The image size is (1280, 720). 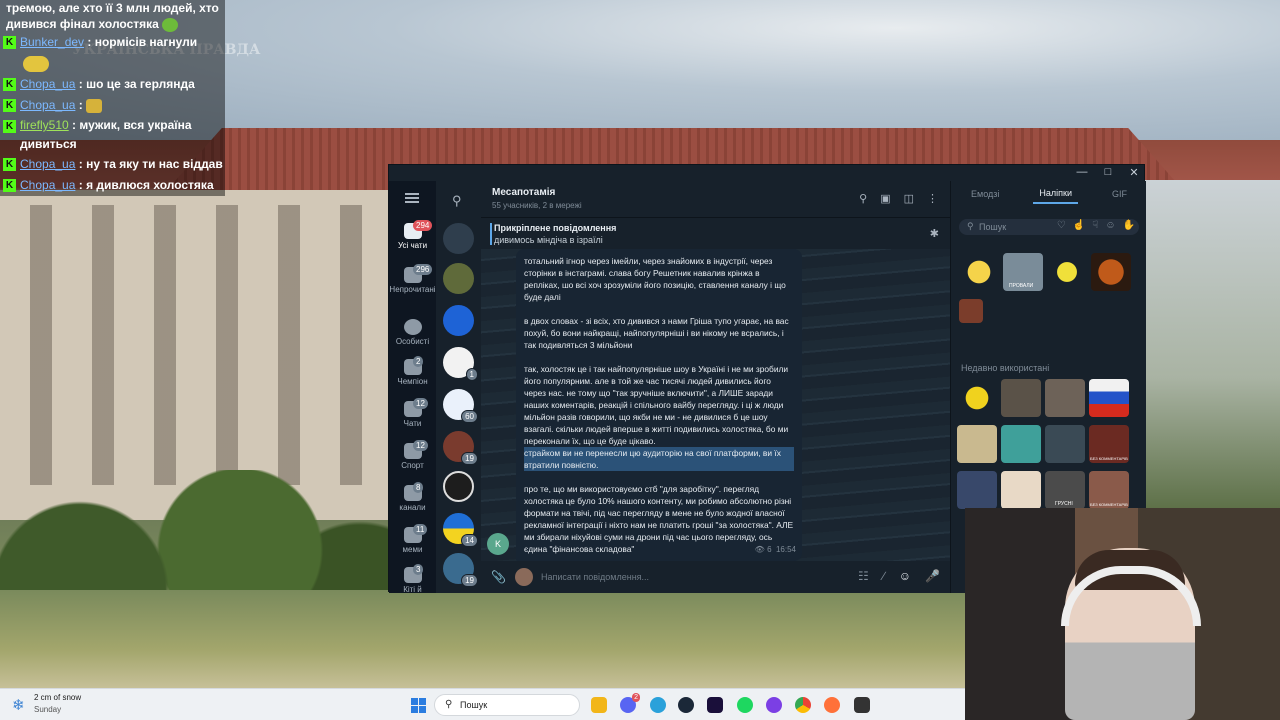 I want to click on snowflake-icon: ❄, so click(x=18, y=705).